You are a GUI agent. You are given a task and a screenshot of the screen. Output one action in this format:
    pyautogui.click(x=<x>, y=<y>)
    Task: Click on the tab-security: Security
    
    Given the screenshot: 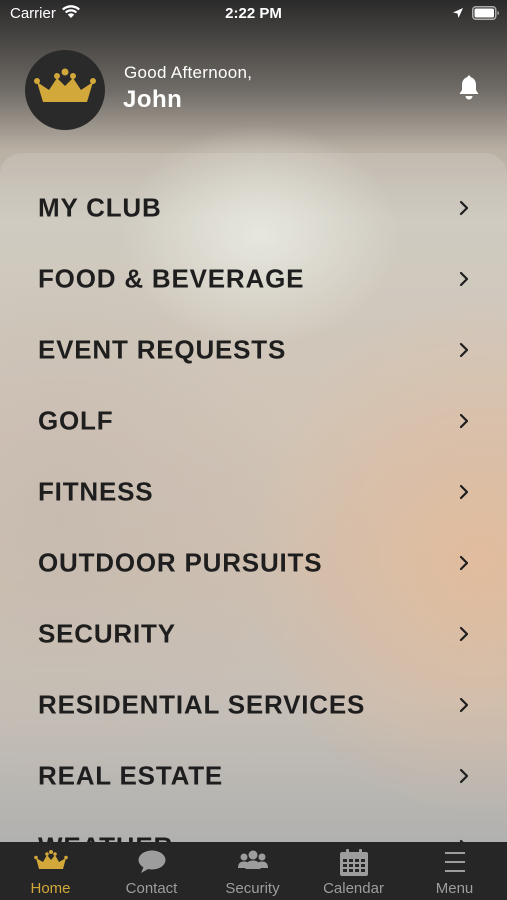 What is the action you would take?
    pyautogui.click(x=252, y=871)
    